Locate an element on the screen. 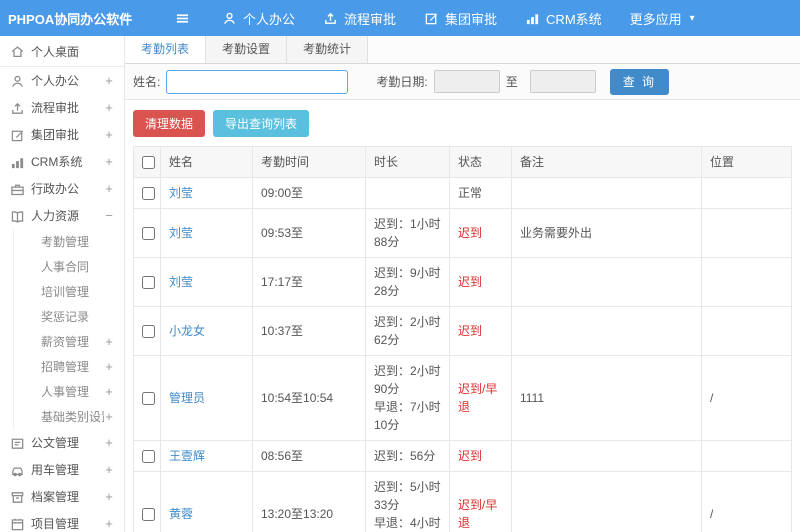  sidebar-item-vehicle-management: 用车管理 + is located at coordinates (62, 469).